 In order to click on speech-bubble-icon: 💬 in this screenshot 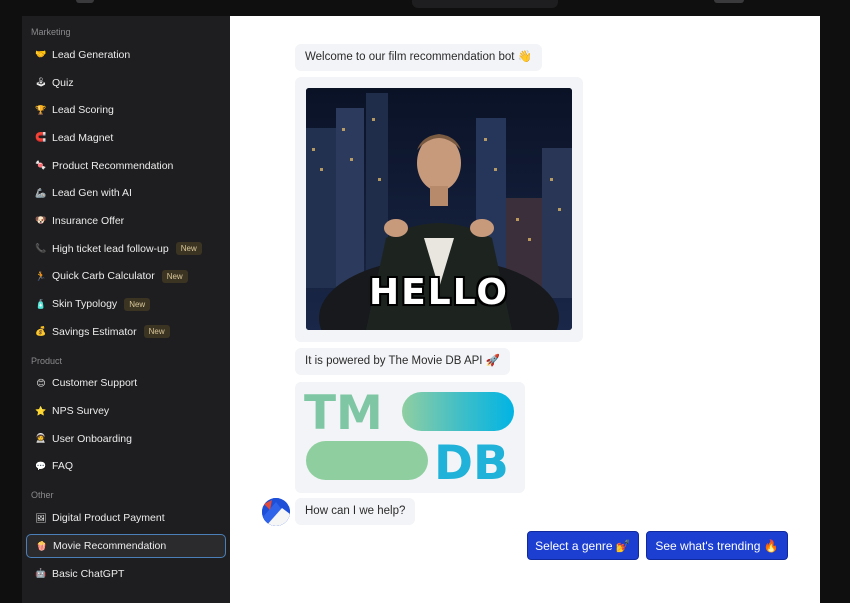, I will do `click(41, 465)`.